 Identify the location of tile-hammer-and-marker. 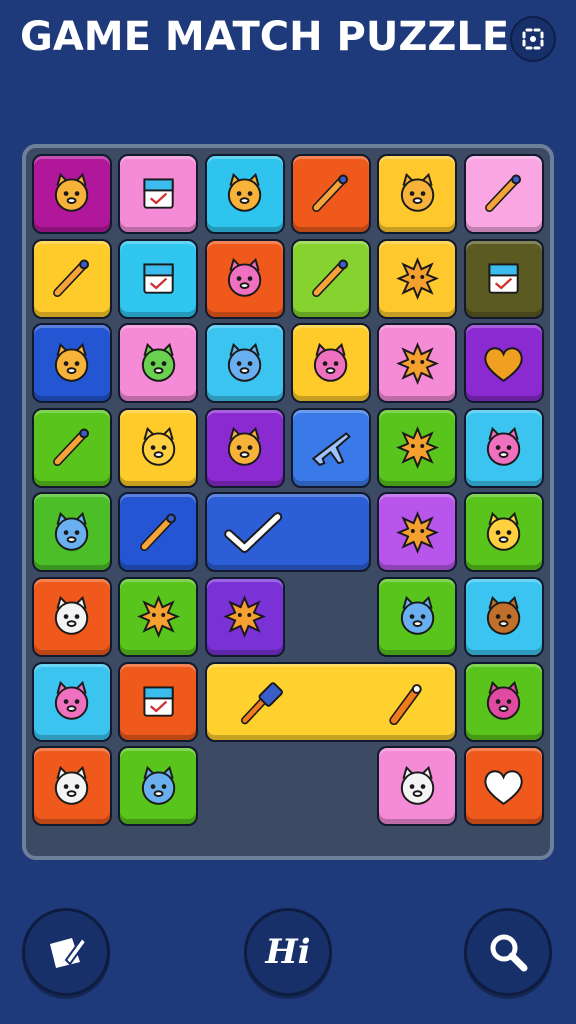
(331, 701).